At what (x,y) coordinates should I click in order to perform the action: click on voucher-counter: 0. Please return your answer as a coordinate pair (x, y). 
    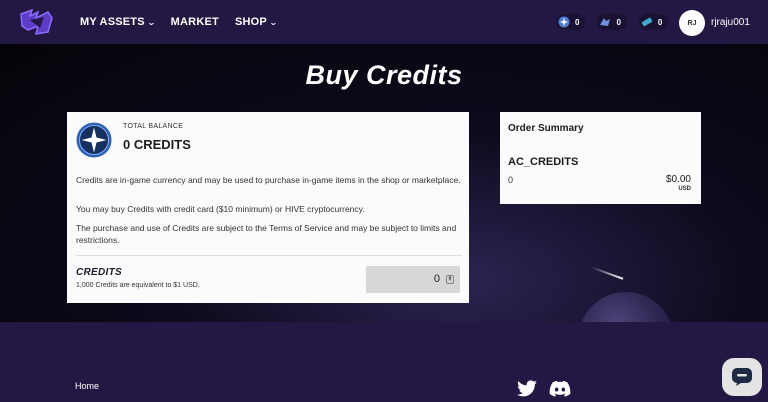
    Looking at the image, I should click on (612, 22).